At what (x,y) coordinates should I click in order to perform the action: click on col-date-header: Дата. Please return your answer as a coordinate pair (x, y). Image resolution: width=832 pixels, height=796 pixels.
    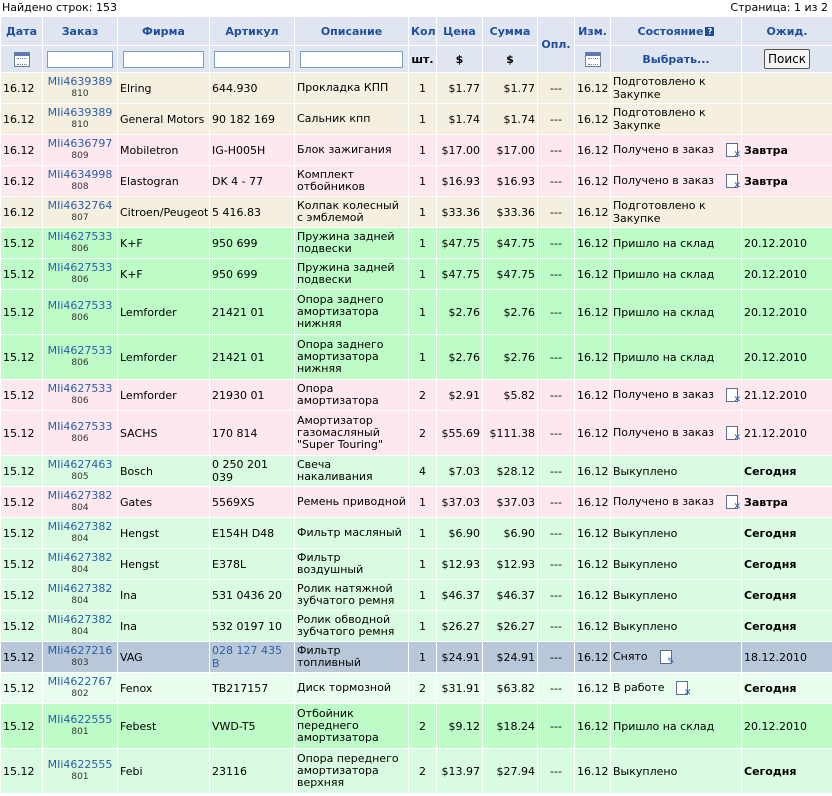
    Looking at the image, I should click on (21, 31).